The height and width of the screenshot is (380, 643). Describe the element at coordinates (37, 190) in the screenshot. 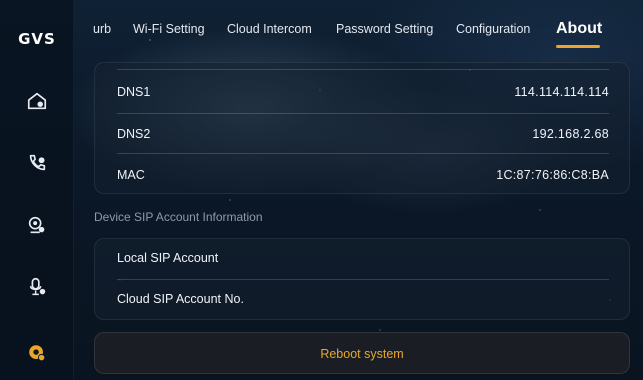

I see `sidebar: GVS` at that location.